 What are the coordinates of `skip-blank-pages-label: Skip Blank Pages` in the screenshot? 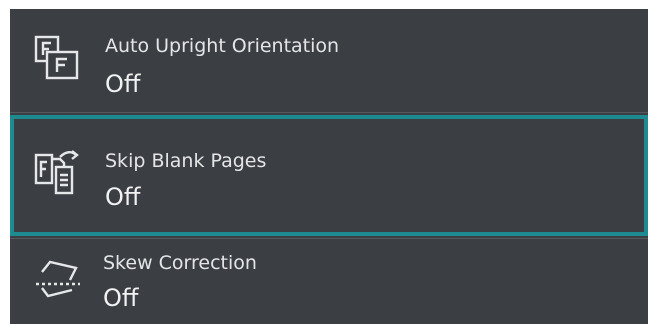 It's located at (186, 161).